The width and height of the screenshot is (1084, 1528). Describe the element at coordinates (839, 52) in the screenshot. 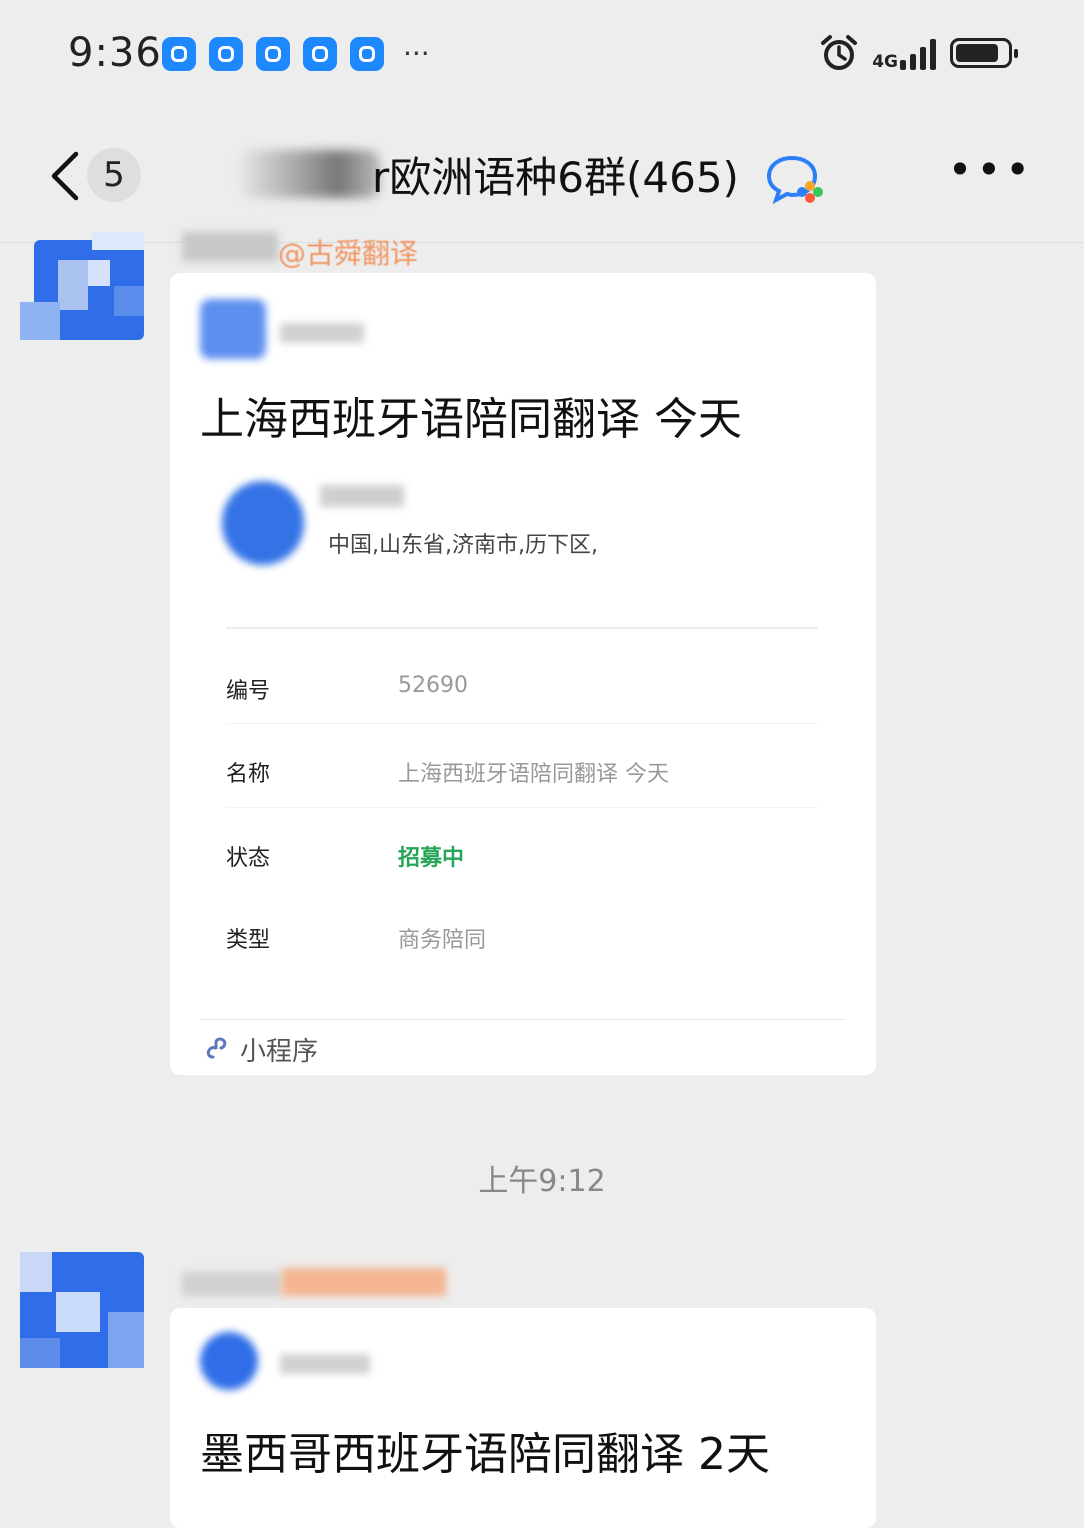

I see `alarm-icon` at that location.